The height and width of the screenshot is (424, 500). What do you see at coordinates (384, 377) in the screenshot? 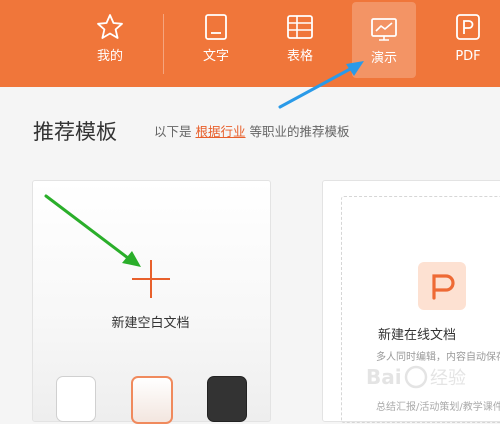
I see `svg-text: Bai` at bounding box center [384, 377].